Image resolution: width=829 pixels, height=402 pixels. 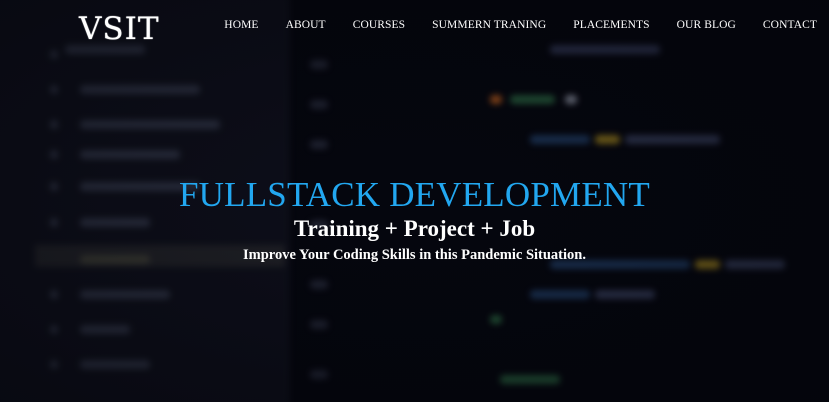 I want to click on site-logo: VSIT, so click(x=119, y=29).